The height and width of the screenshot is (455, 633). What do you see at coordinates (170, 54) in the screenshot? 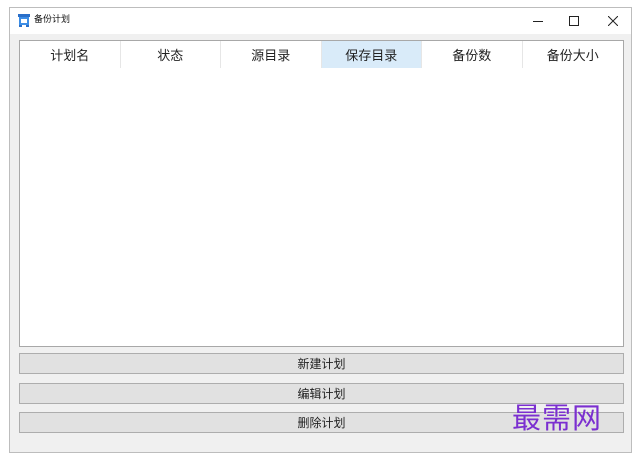
I see `column-header-status: 状态` at bounding box center [170, 54].